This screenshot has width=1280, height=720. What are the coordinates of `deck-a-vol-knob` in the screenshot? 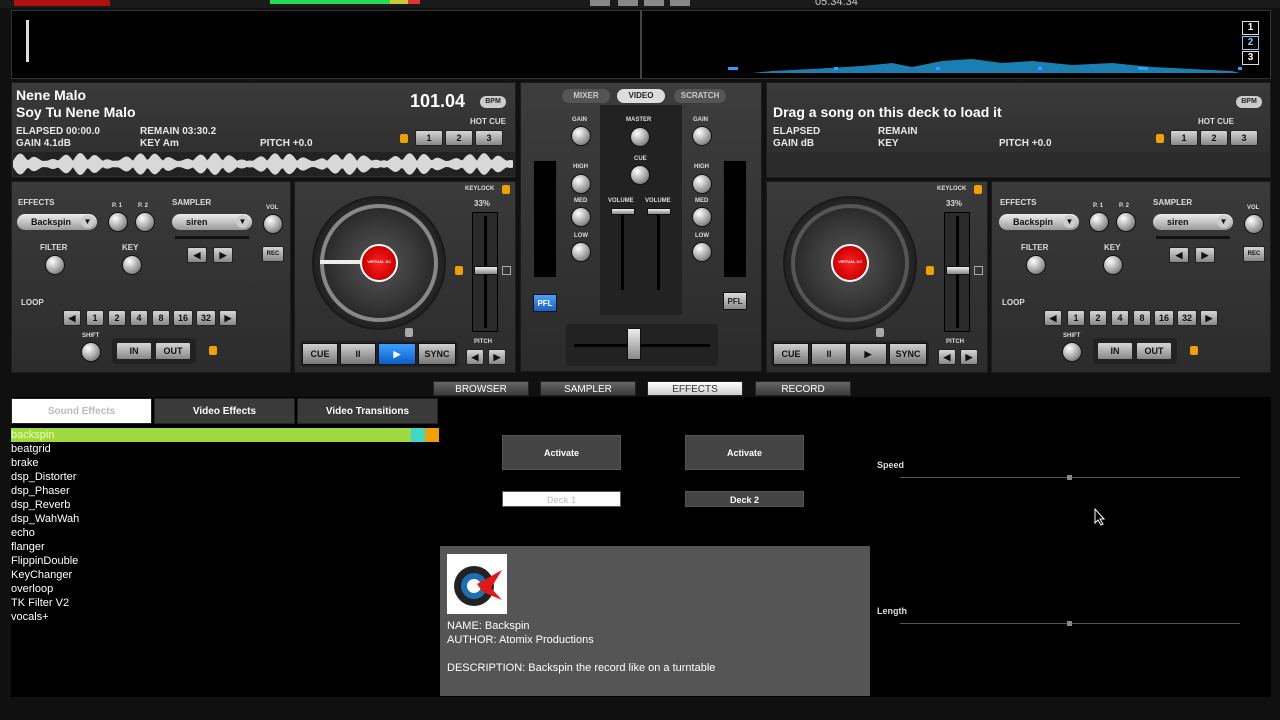 It's located at (273, 224).